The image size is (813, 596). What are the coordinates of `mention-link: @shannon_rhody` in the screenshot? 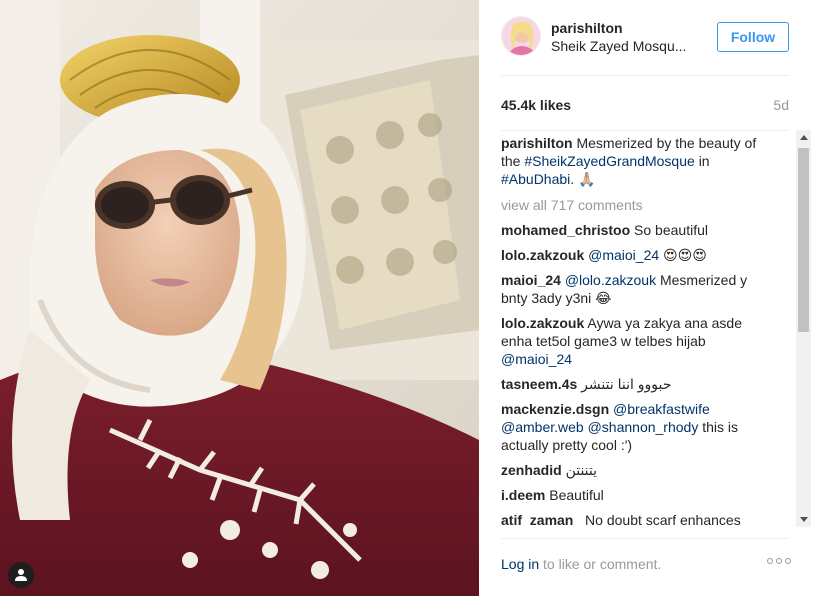 It's located at (643, 427).